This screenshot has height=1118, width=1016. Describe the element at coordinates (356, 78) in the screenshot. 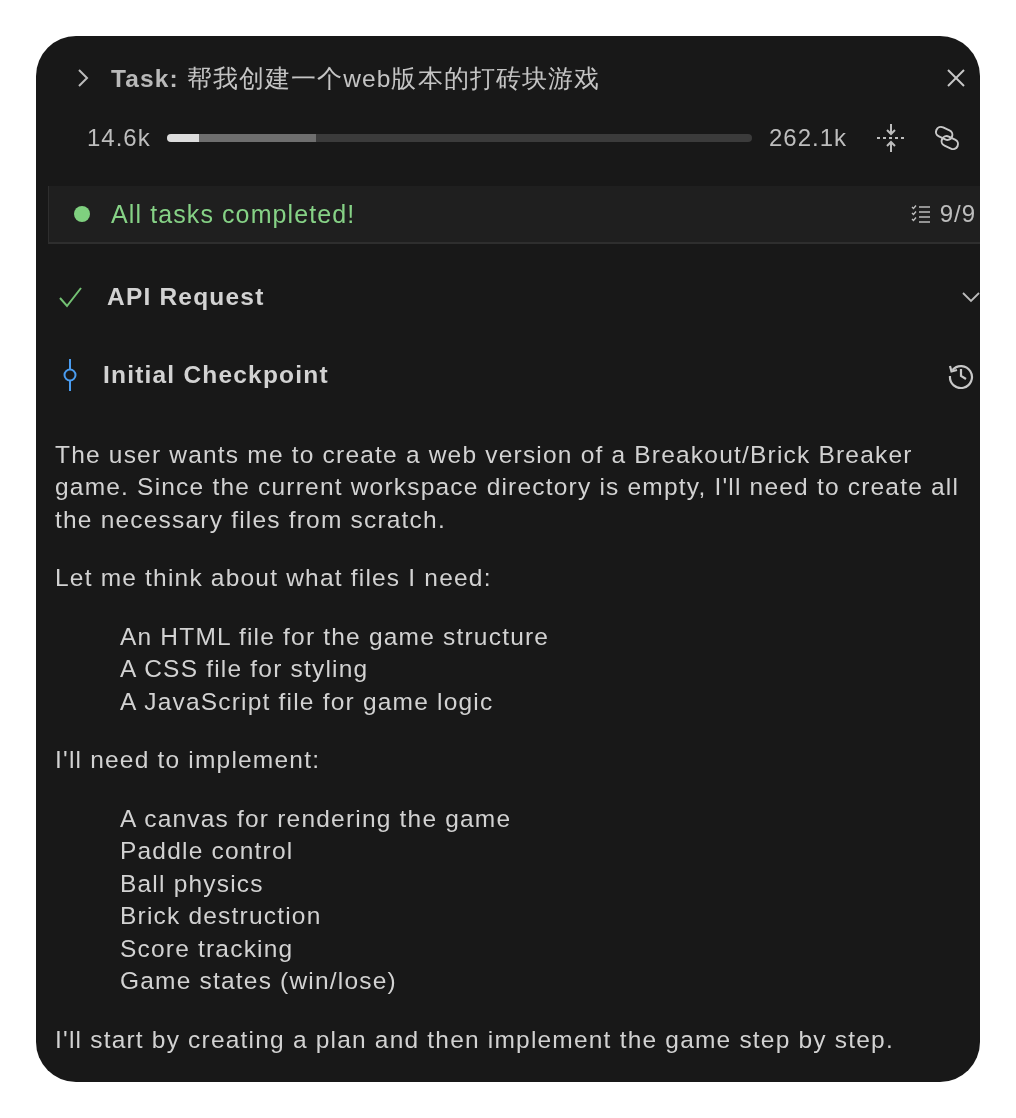

I see `task-title: Task: 帮我创建一个web版本的打砖块游戏` at that location.